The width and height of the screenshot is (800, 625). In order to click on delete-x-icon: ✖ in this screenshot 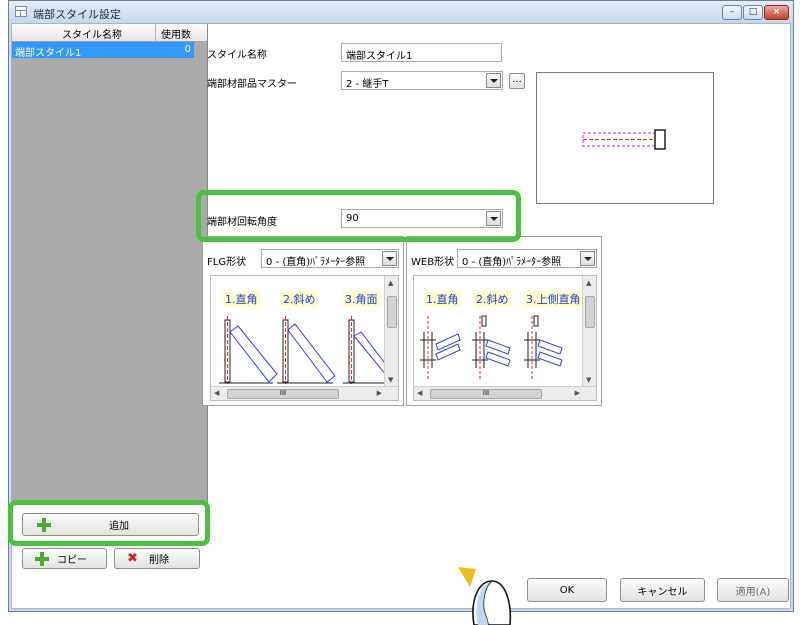, I will do `click(132, 558)`.